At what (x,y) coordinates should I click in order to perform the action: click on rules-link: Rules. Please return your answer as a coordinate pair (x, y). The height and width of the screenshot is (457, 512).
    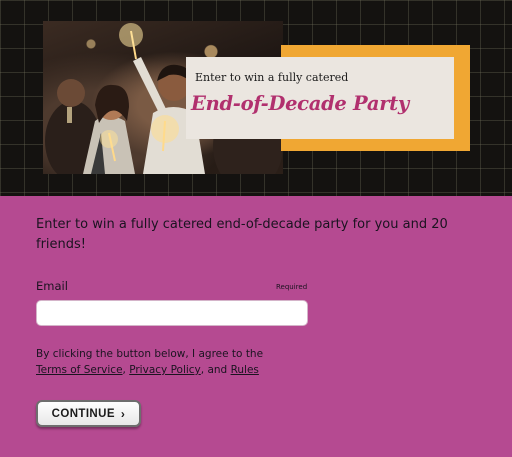
    Looking at the image, I should click on (245, 370).